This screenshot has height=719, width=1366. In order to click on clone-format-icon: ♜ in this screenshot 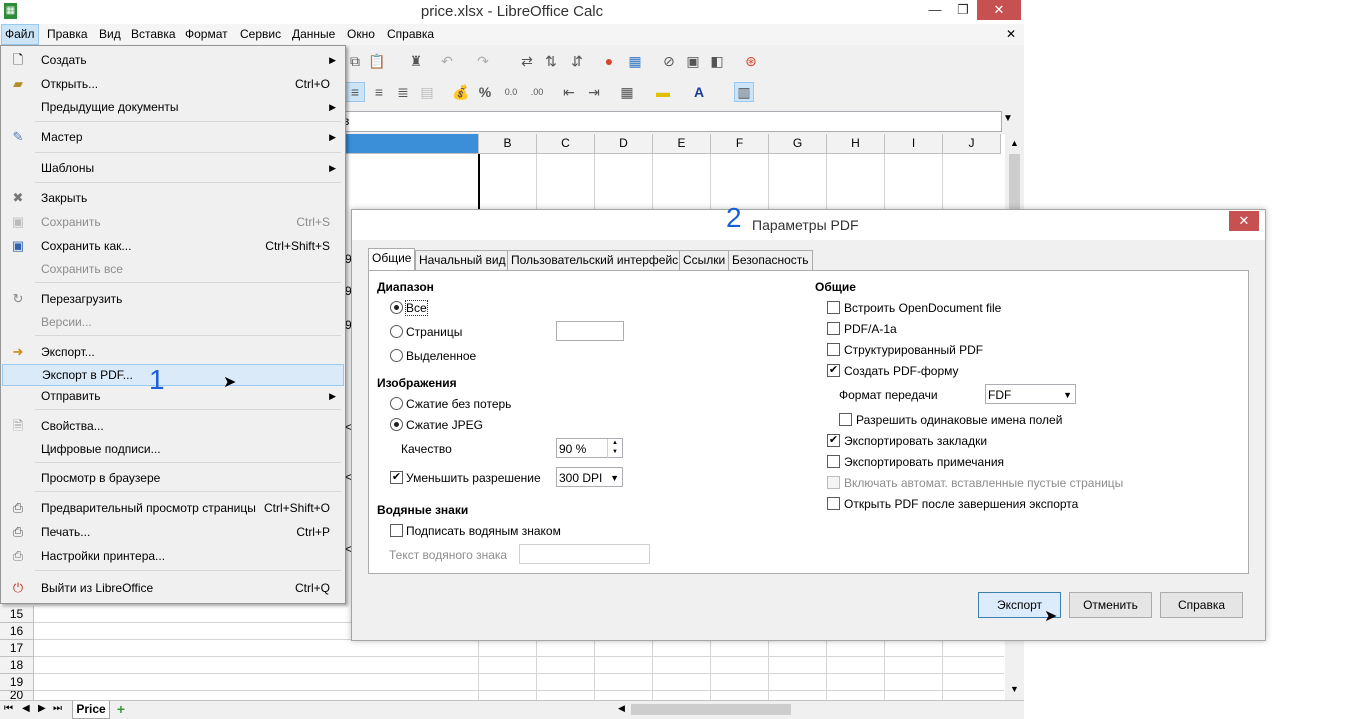, I will do `click(416, 61)`.